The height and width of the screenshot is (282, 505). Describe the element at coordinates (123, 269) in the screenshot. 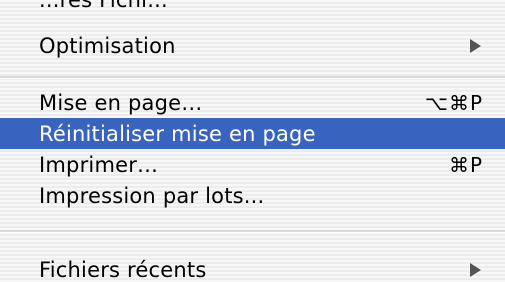

I see `menu-item-label: Fichiers récents` at that location.